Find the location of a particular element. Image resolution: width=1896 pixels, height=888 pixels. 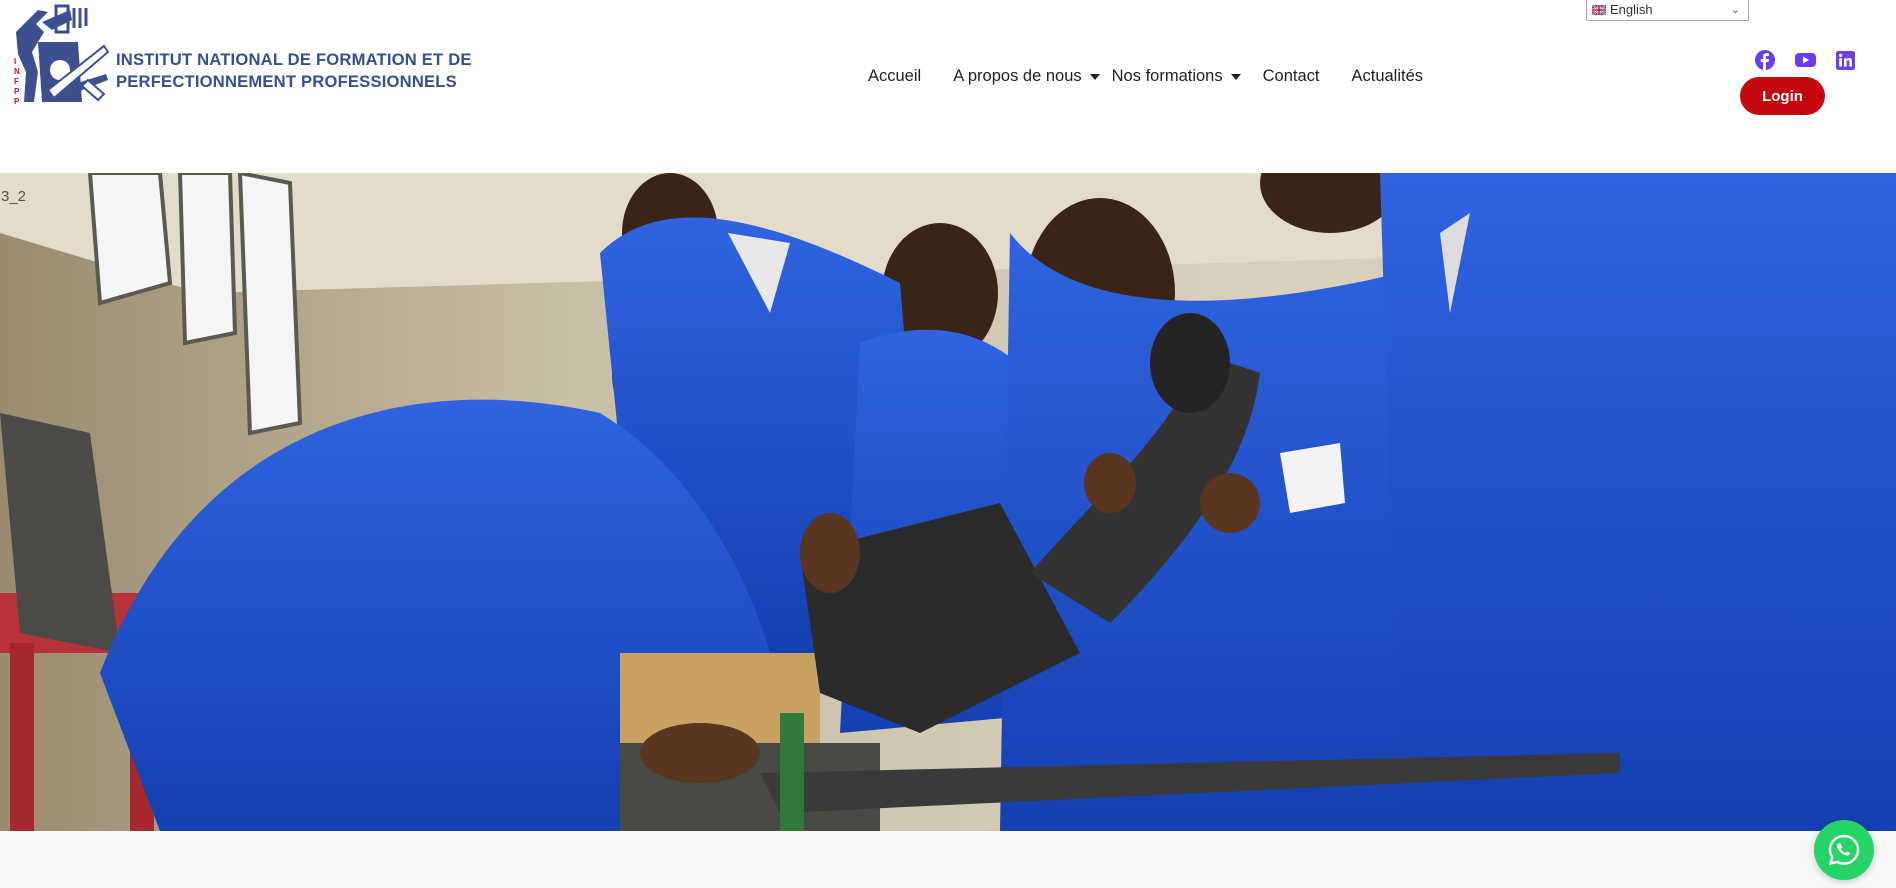

nav-item-accueil: Accueil is located at coordinates (894, 76).